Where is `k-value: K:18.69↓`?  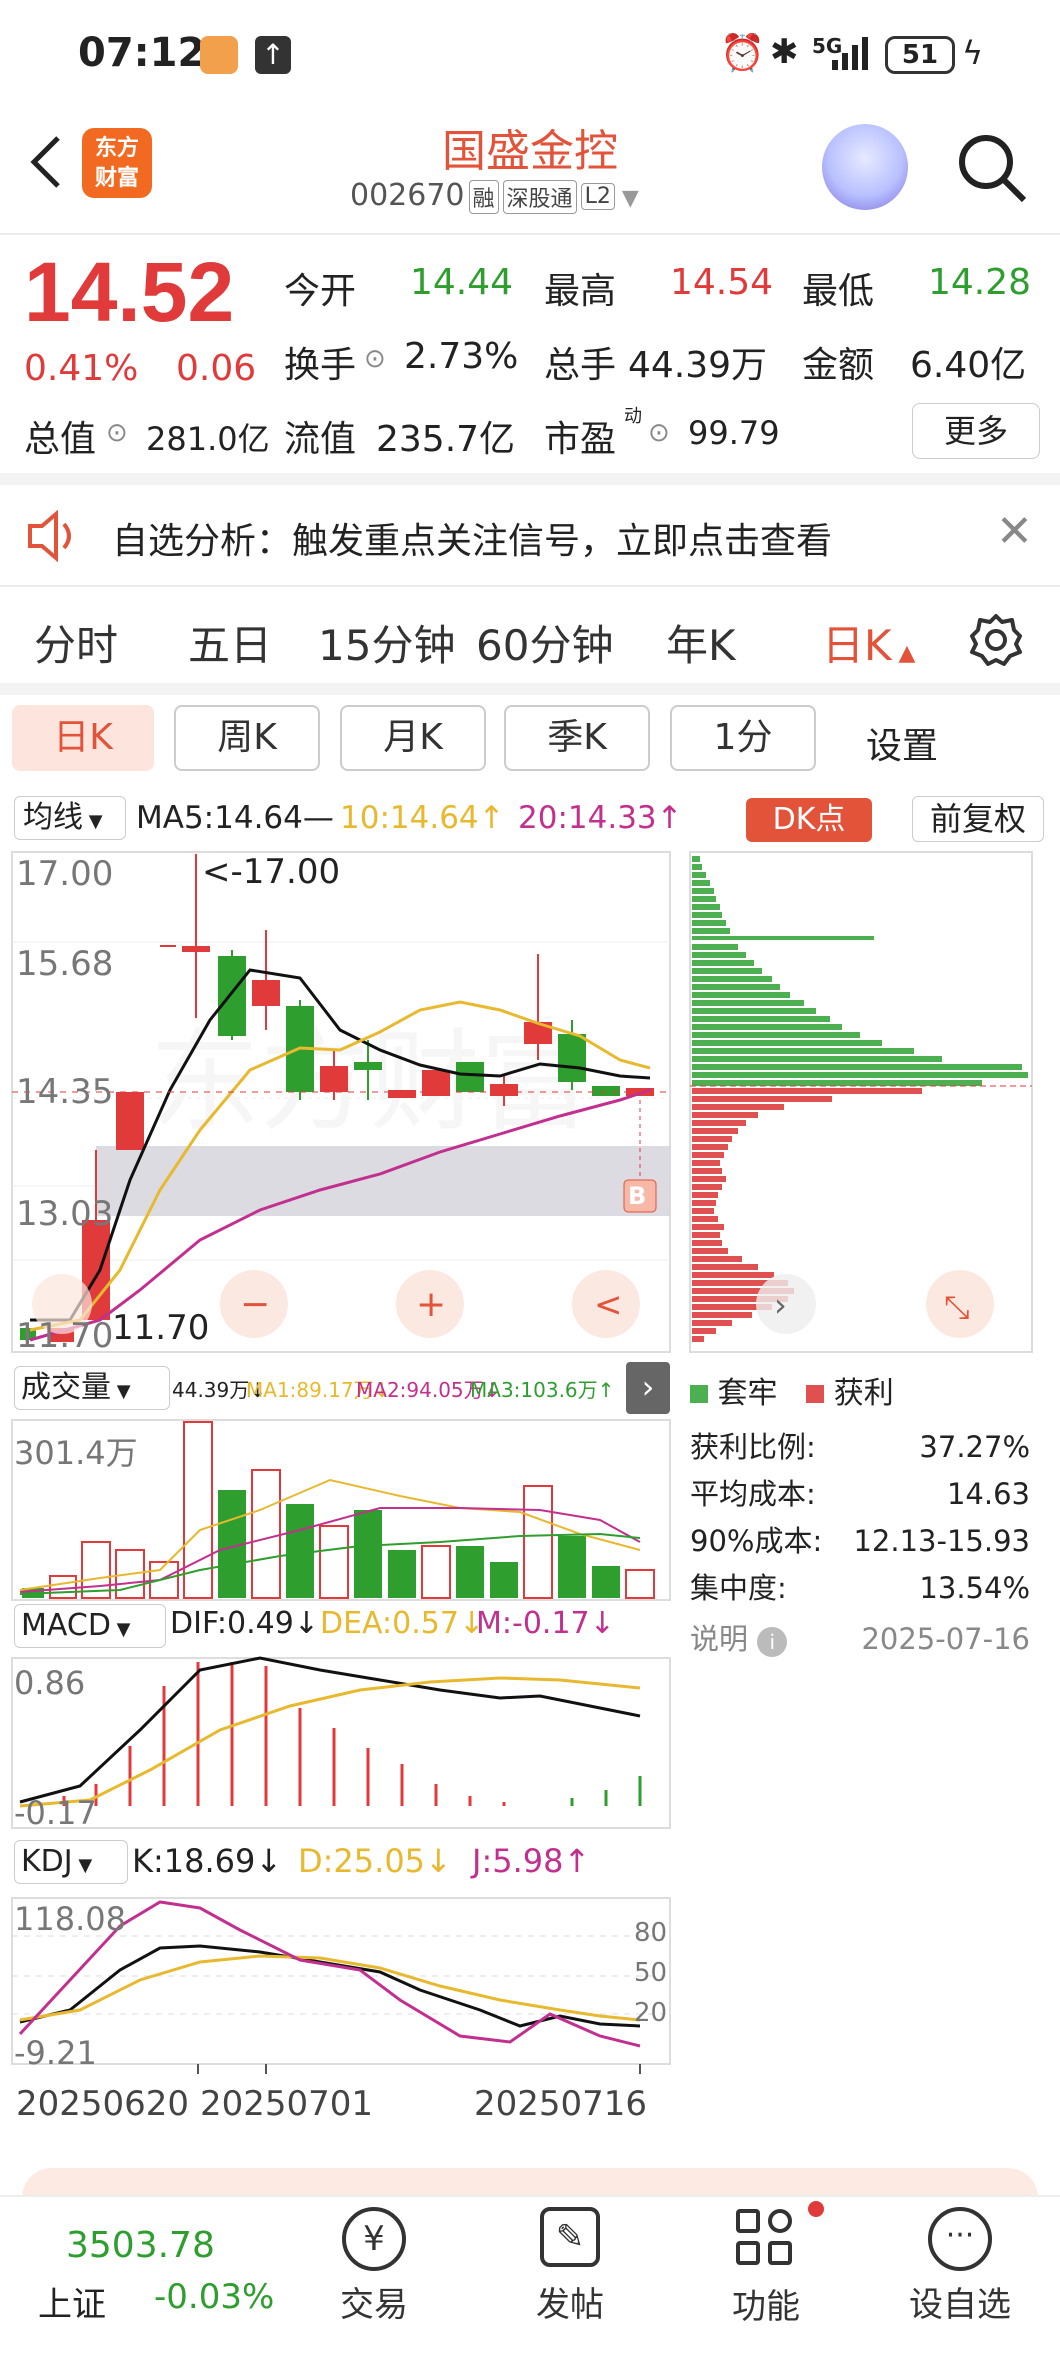
k-value: K:18.69↓ is located at coordinates (207, 1861).